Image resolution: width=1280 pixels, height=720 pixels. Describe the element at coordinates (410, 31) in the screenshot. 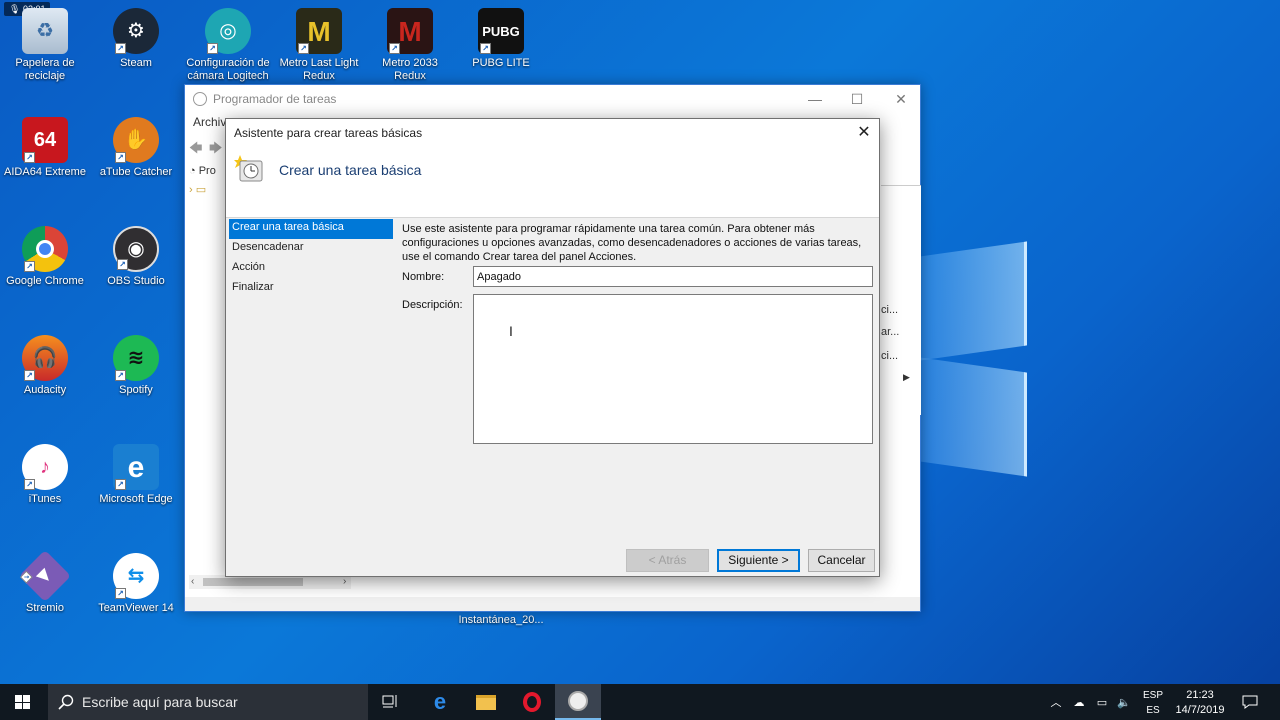

I see `metro-2033-icon: M ↗` at that location.